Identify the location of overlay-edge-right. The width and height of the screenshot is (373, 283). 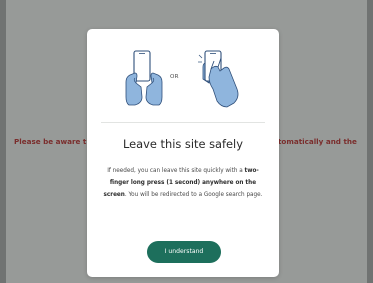
(370, 141).